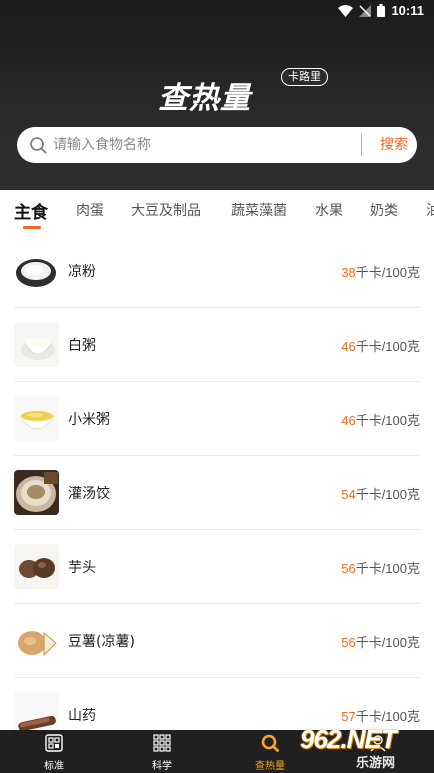 The image size is (434, 773). I want to click on tab-oil: 油, so click(430, 210).